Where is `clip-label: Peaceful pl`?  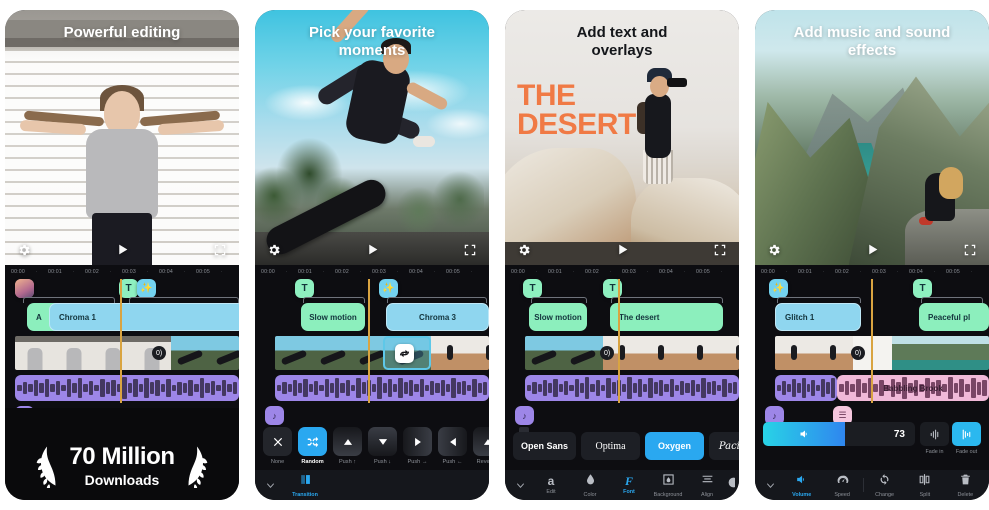
clip-label: Peaceful pl is located at coordinates (954, 317).